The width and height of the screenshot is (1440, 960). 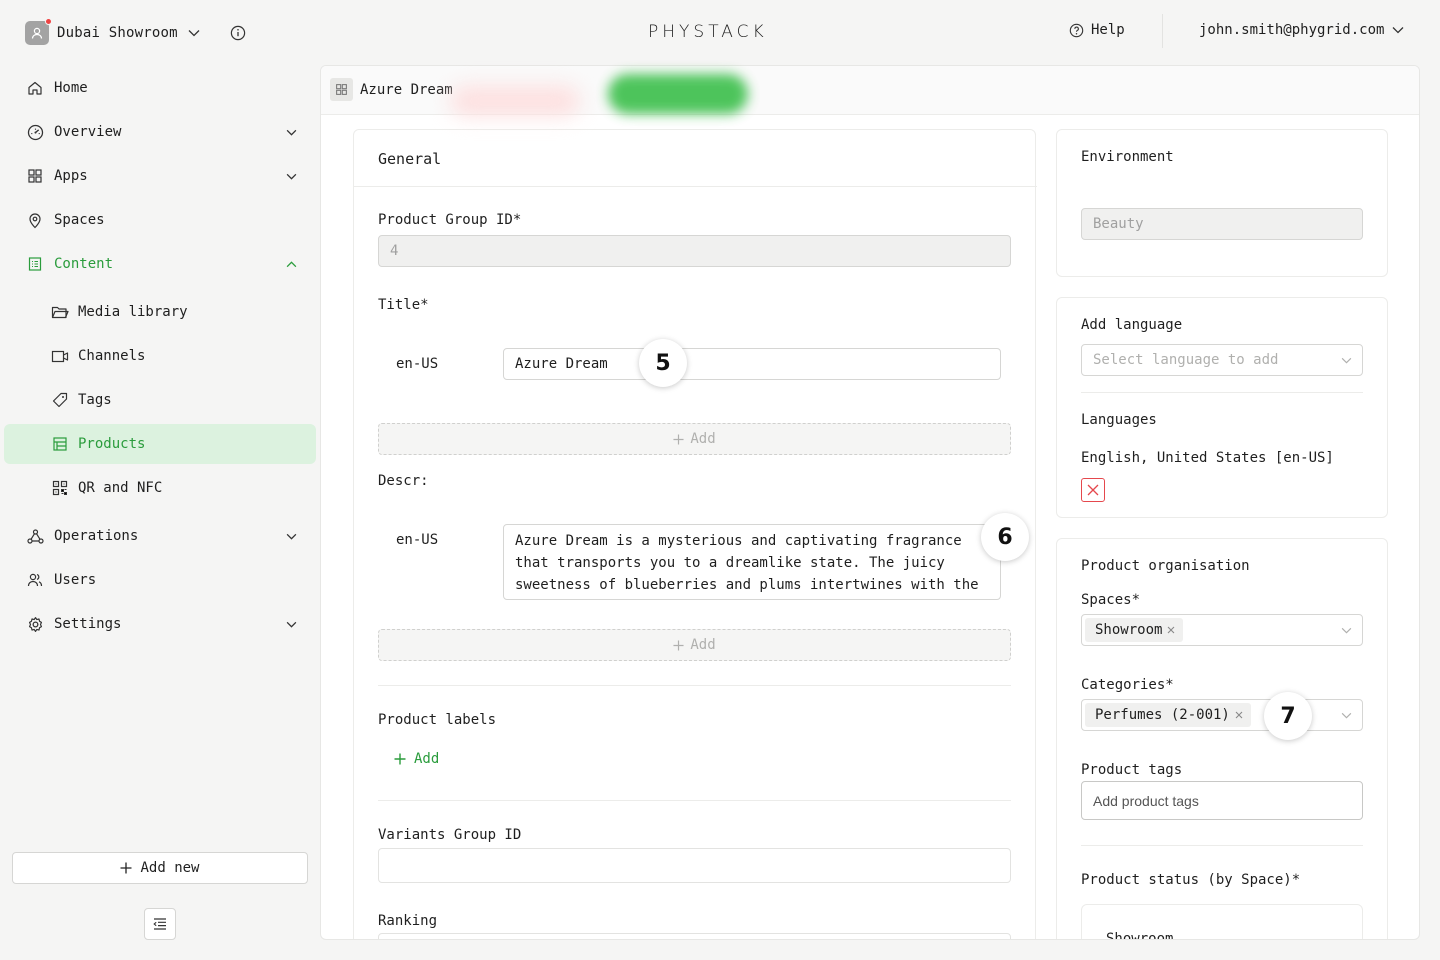 What do you see at coordinates (48, 21) in the screenshot?
I see `notification-dot` at bounding box center [48, 21].